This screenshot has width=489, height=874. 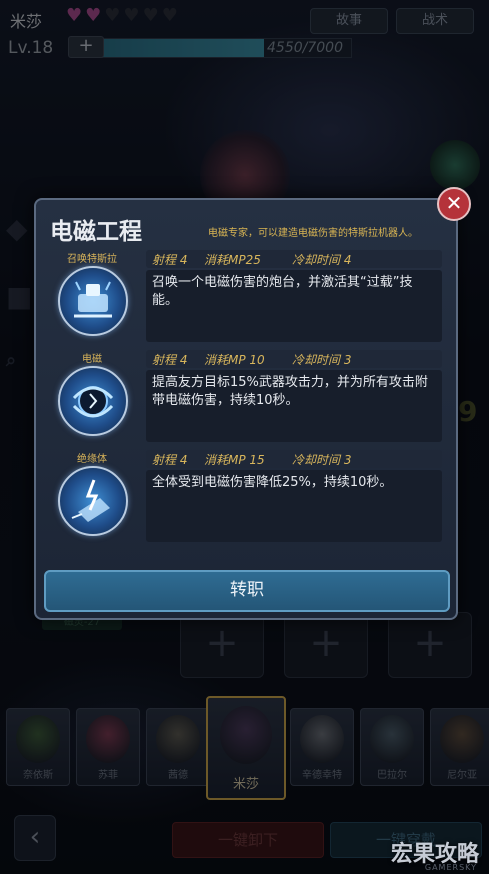 I want to click on skill-stats: 射程 4 消耗MP 10 冷却时间 3, so click(x=294, y=359).